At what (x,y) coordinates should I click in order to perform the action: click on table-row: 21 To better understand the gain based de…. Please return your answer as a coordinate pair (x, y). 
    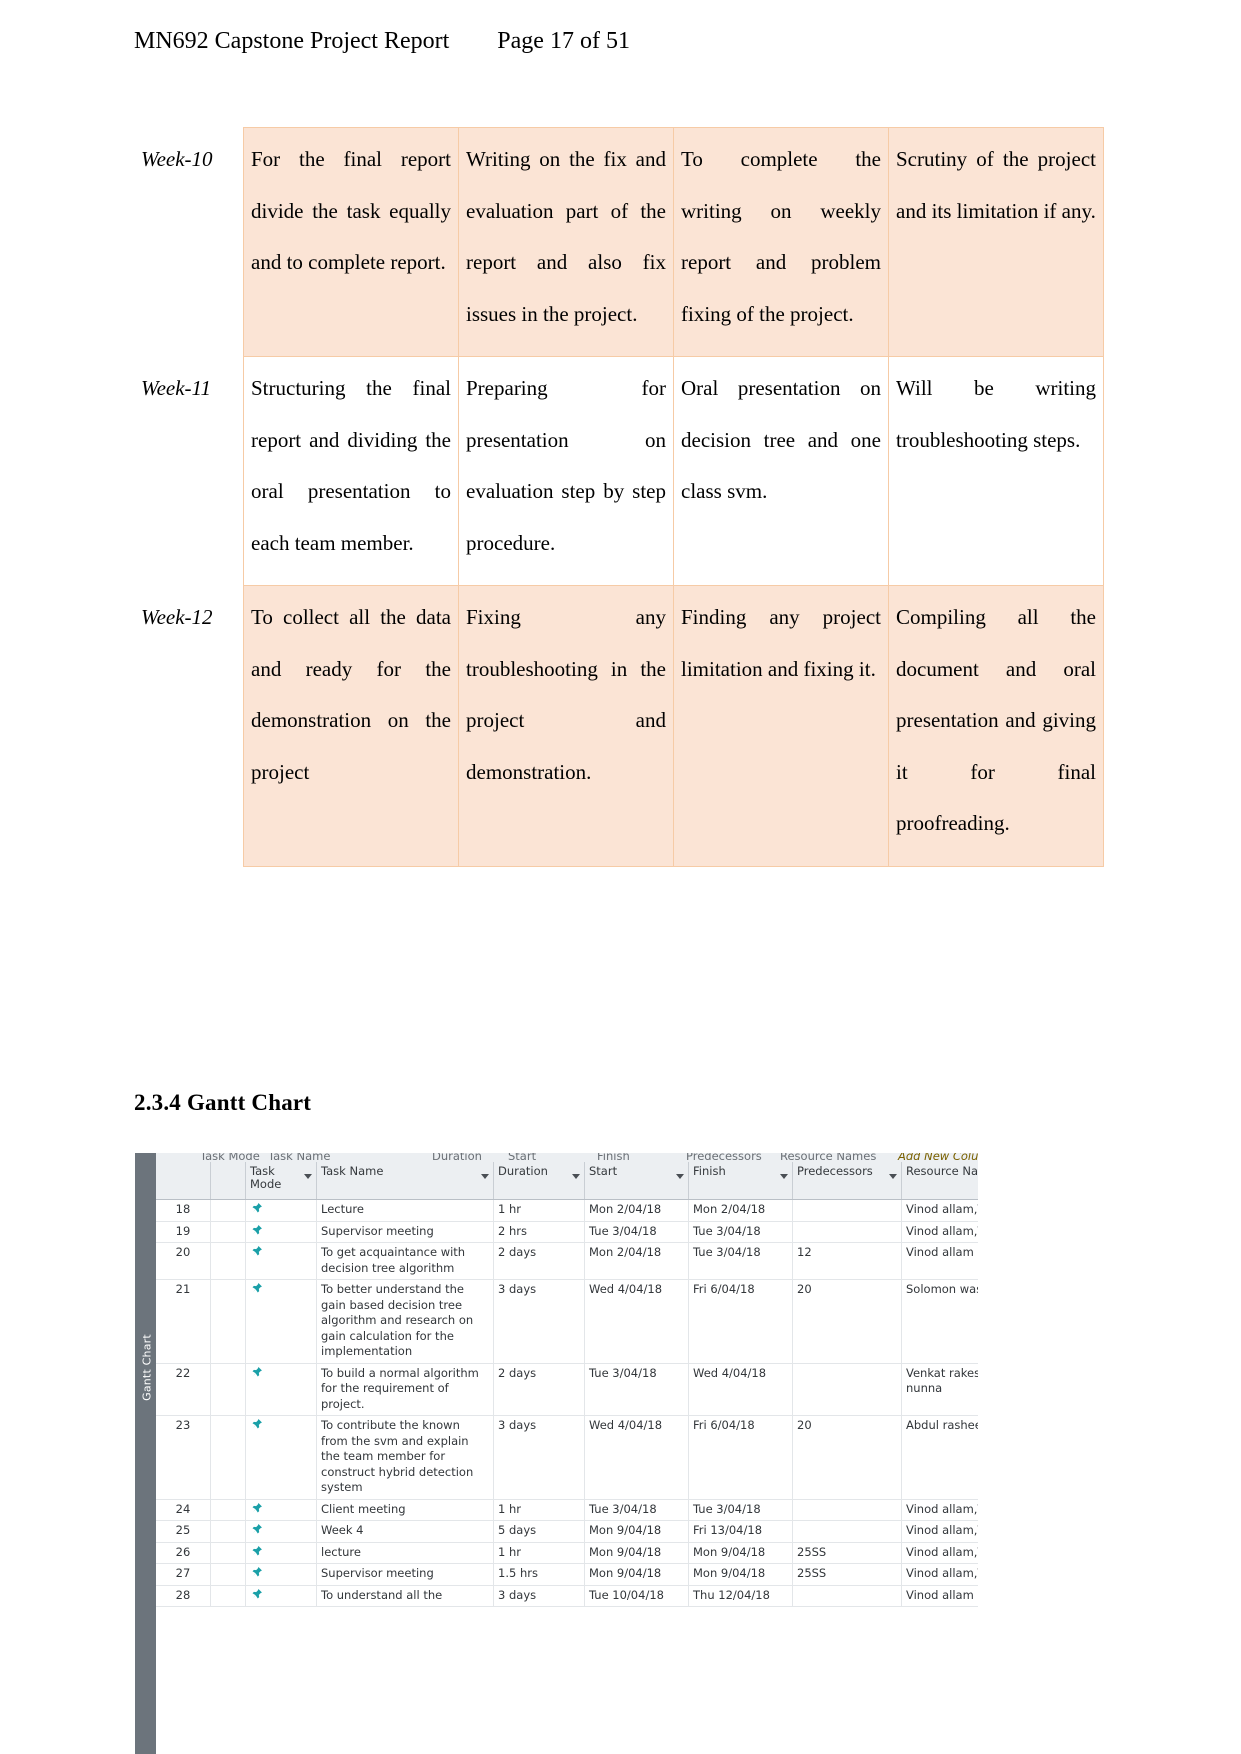
    Looking at the image, I should click on (567, 1321).